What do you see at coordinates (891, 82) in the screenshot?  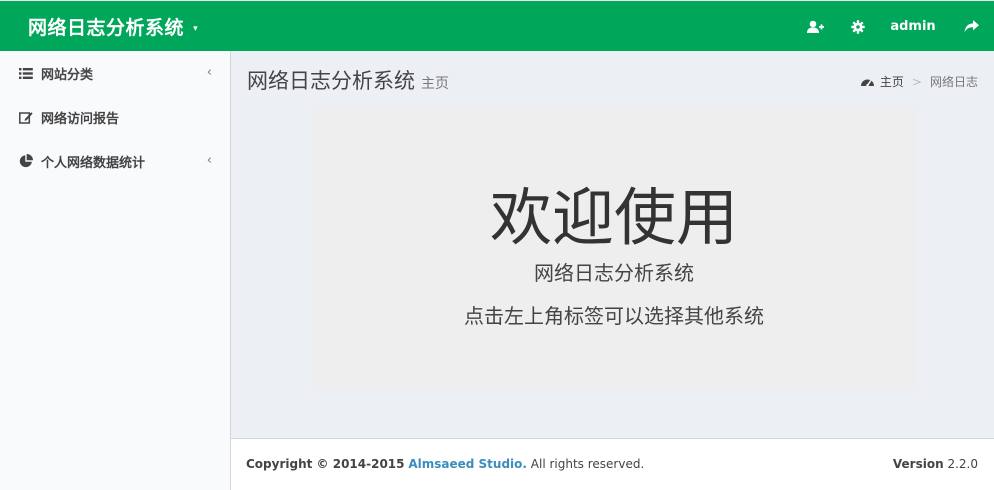 I see `breadcrumb-home-label: 主页` at bounding box center [891, 82].